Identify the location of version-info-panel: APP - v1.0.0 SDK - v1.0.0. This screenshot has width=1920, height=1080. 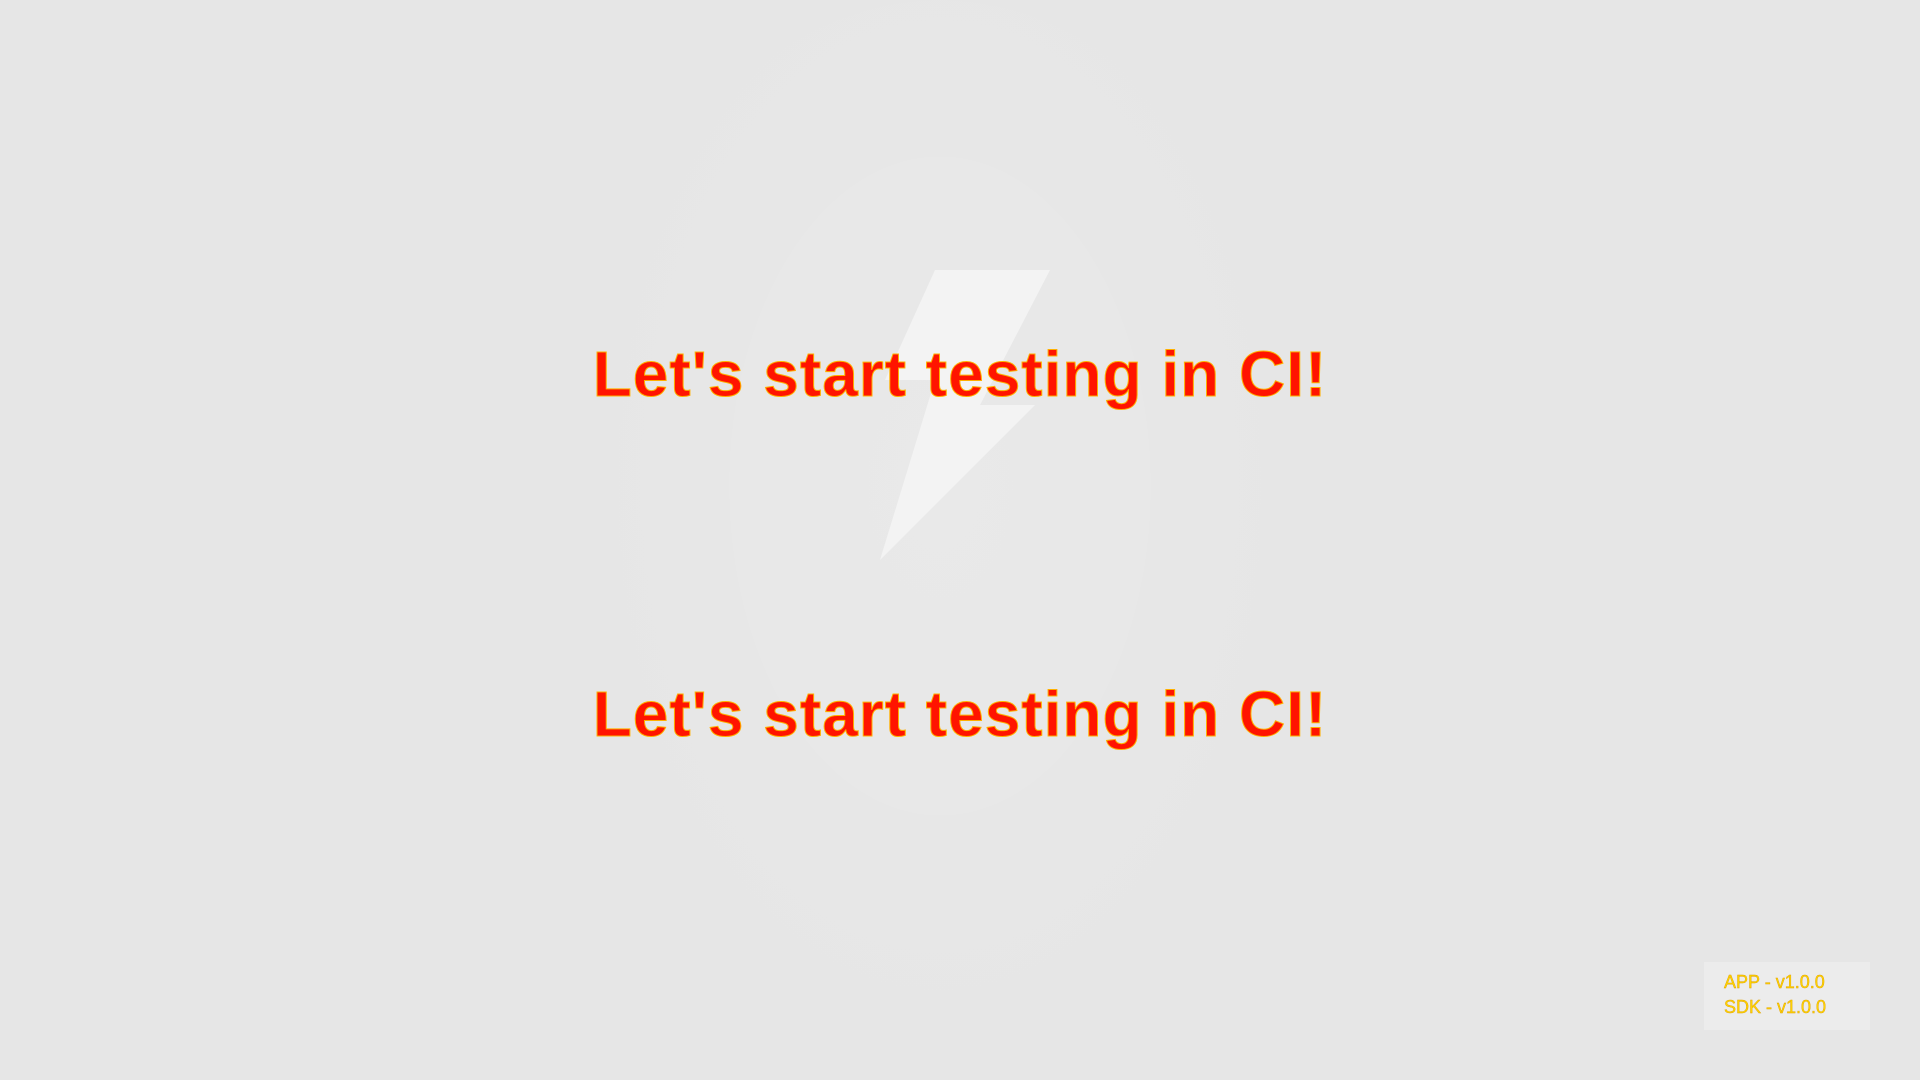
(1787, 996).